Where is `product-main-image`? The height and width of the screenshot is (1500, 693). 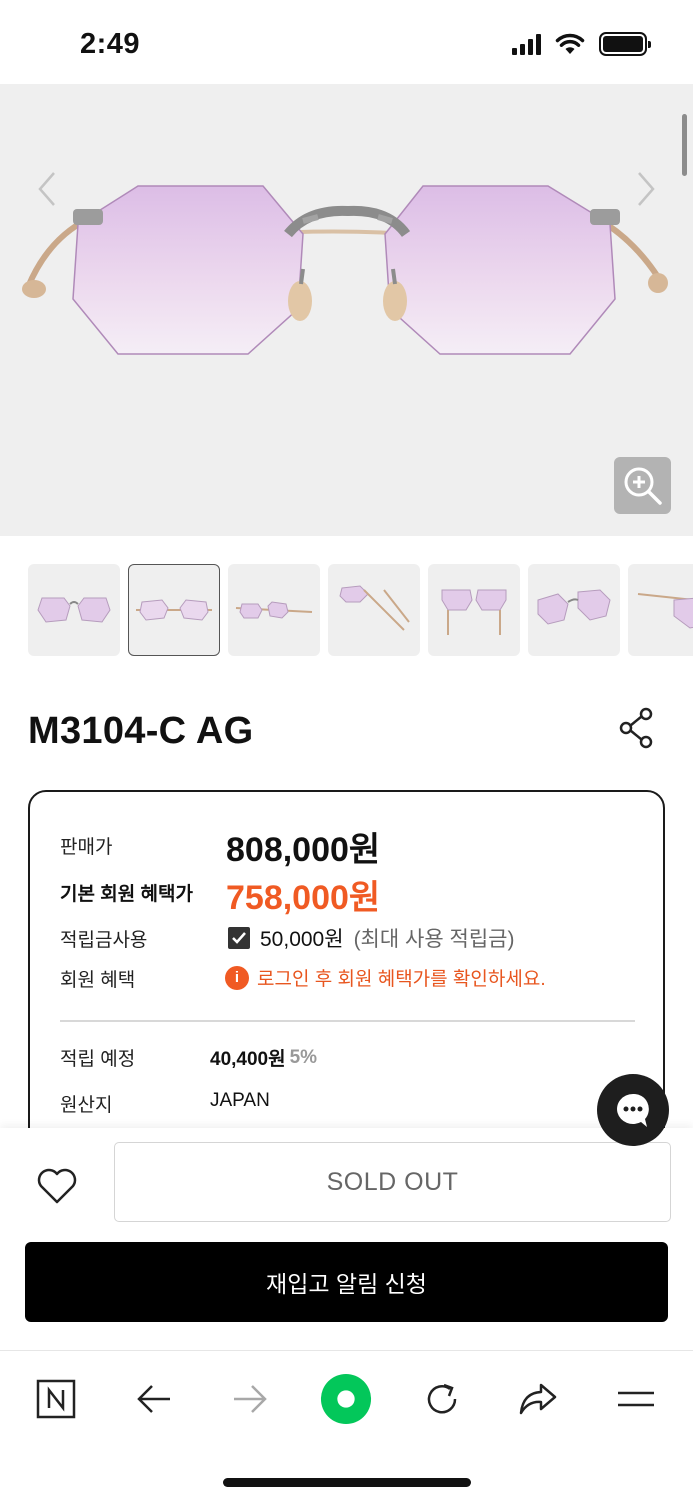
product-main-image is located at coordinates (345, 270).